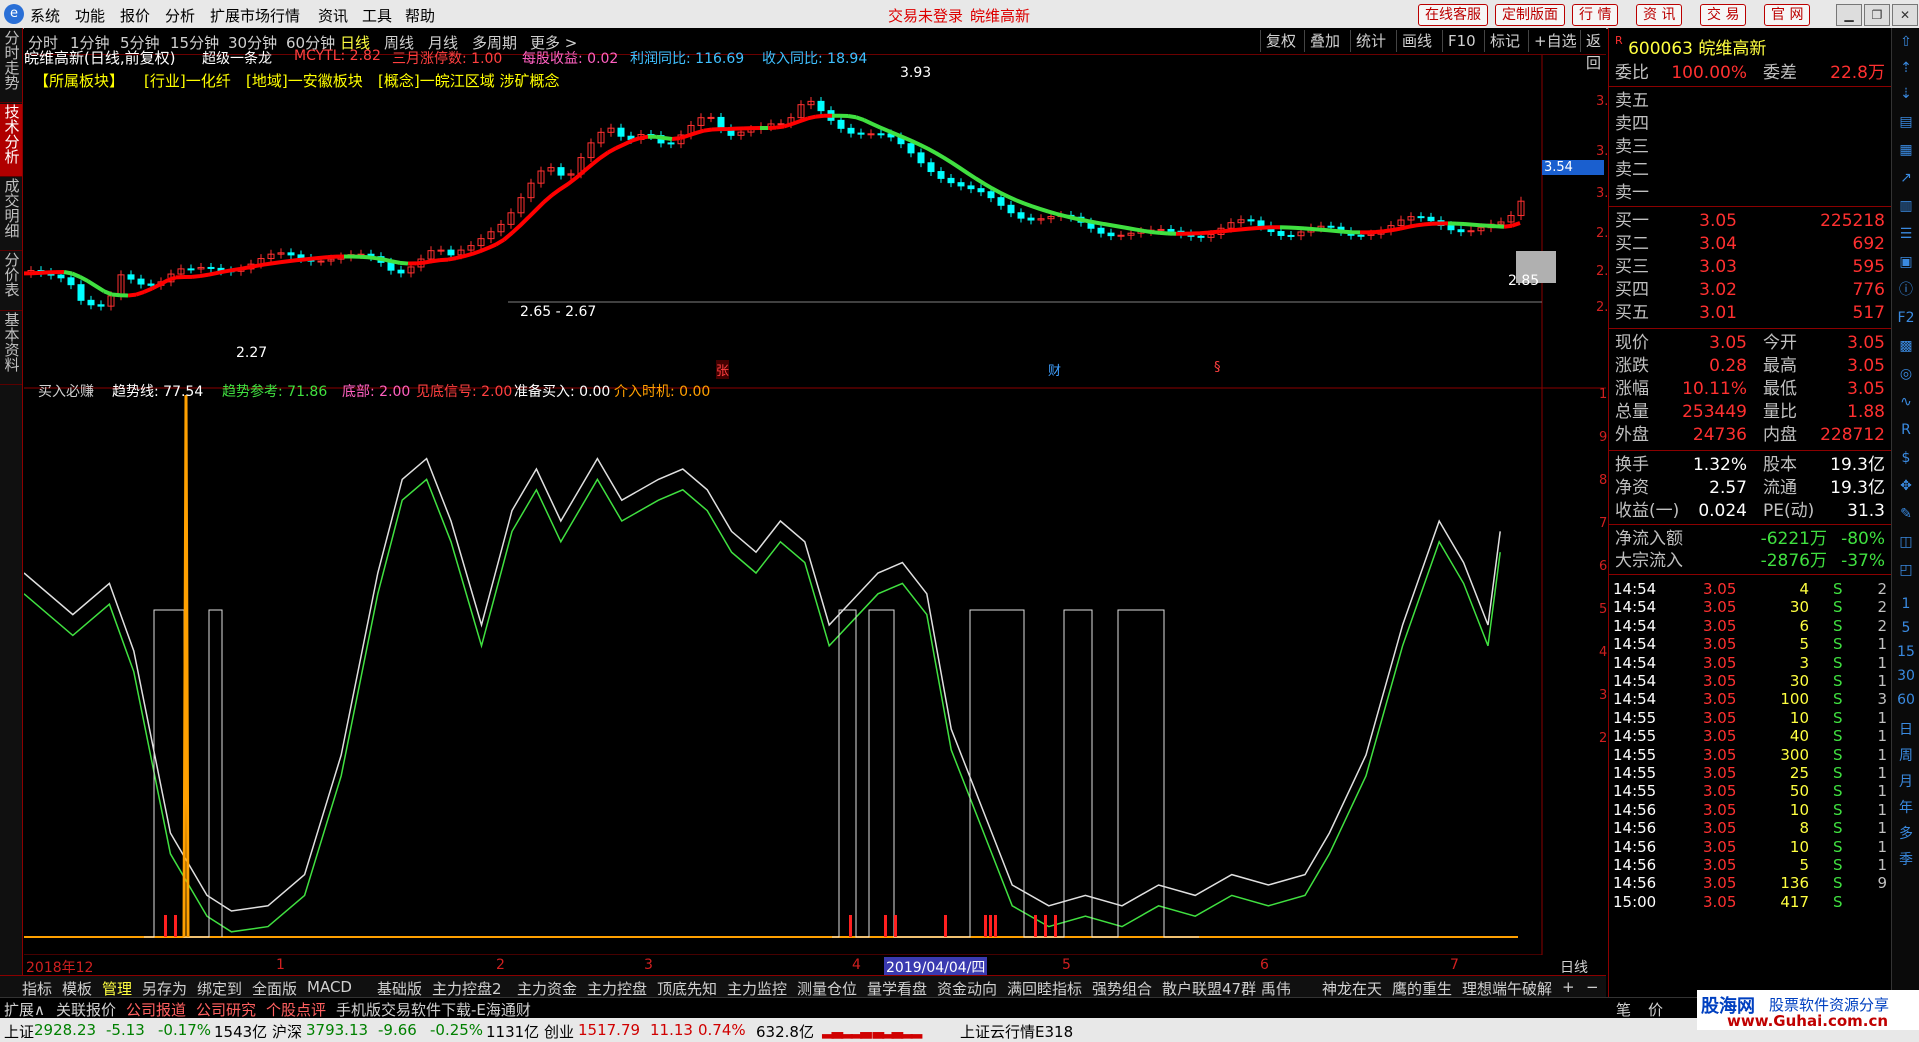  I want to click on f2-icon: F2, so click(1906, 318).